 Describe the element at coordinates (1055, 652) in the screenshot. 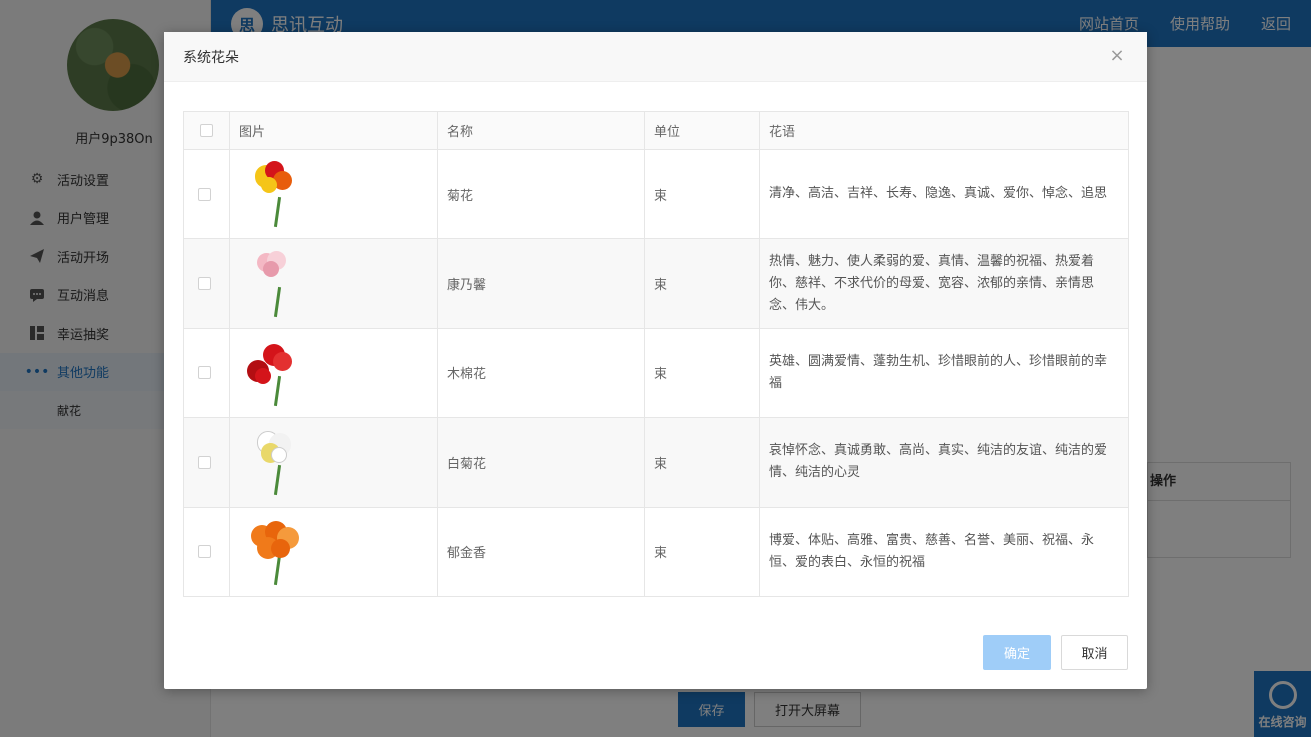

I see `modal-footer: 确定 取消` at that location.